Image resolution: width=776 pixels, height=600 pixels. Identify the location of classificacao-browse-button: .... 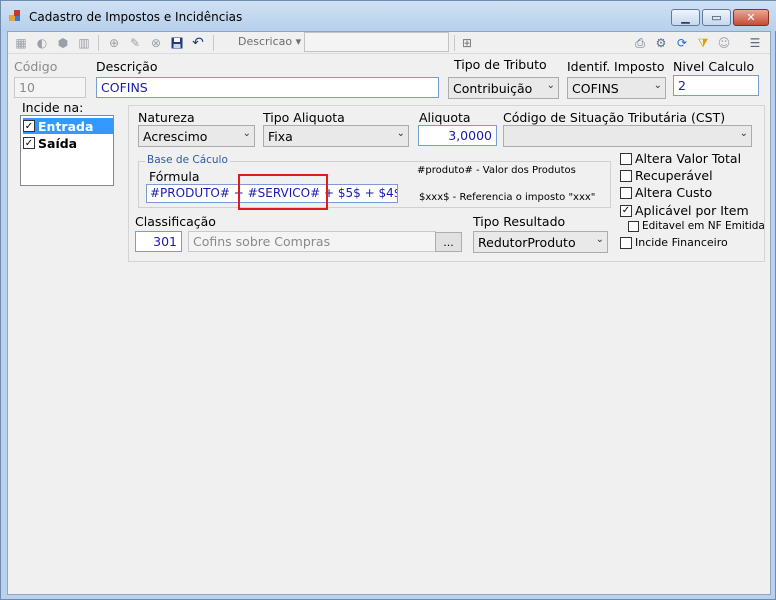
(448, 242).